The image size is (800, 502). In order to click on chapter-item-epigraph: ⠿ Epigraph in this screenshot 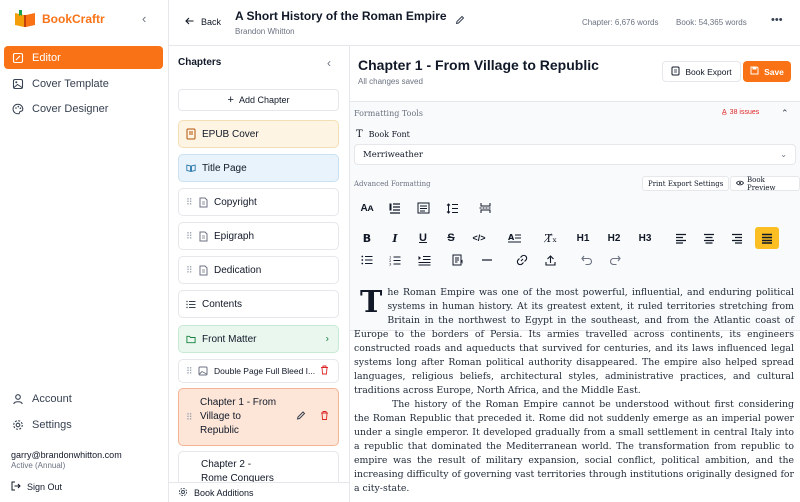, I will do `click(258, 236)`.